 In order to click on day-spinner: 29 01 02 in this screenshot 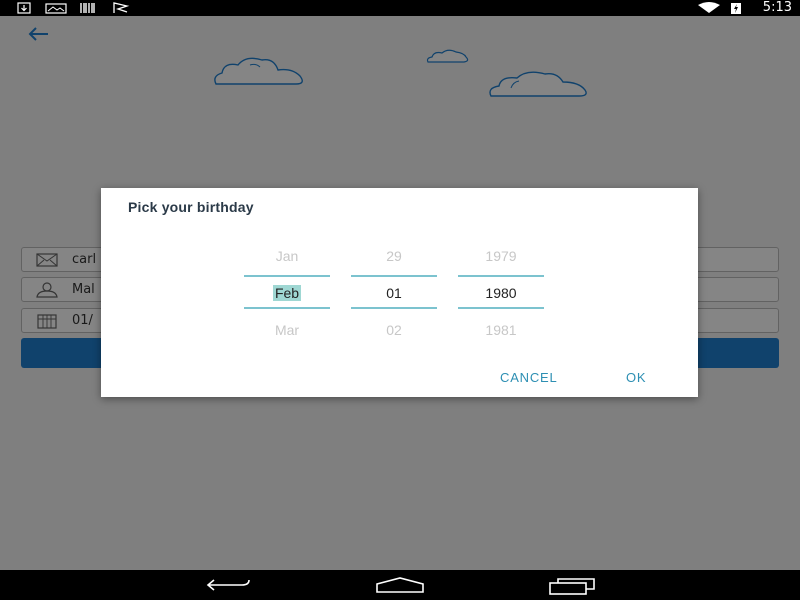, I will do `click(394, 290)`.